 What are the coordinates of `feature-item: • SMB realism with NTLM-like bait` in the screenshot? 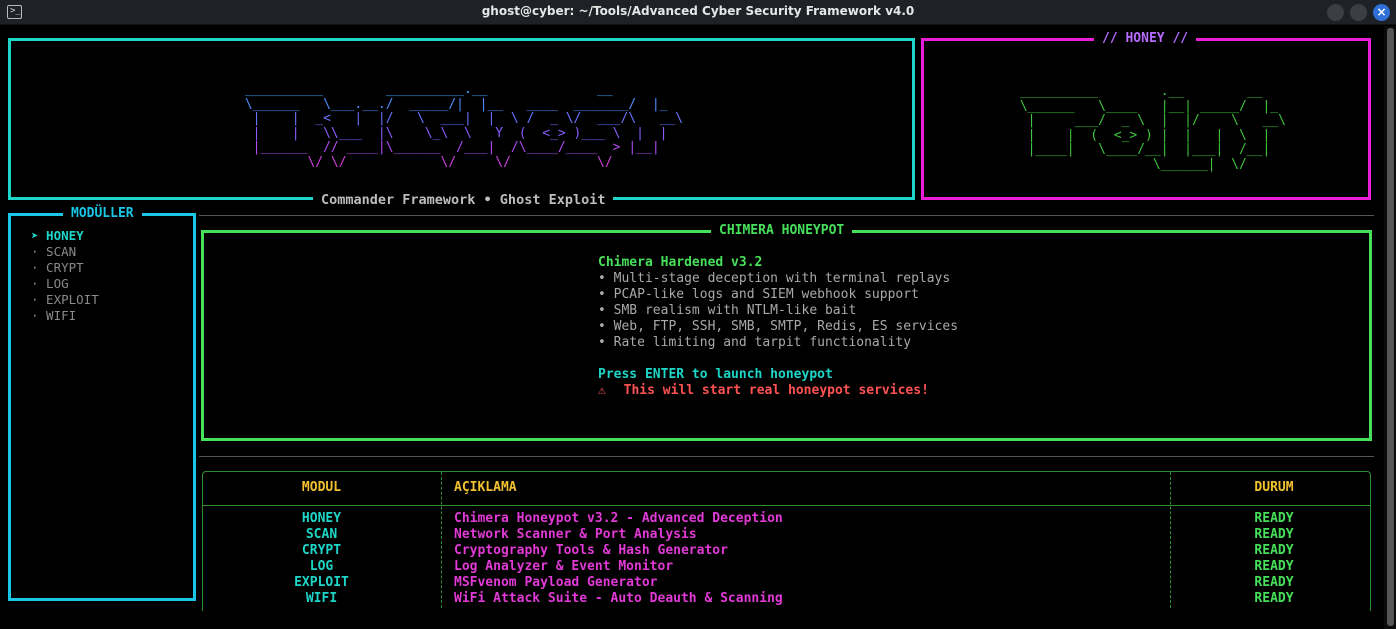 It's located at (727, 310).